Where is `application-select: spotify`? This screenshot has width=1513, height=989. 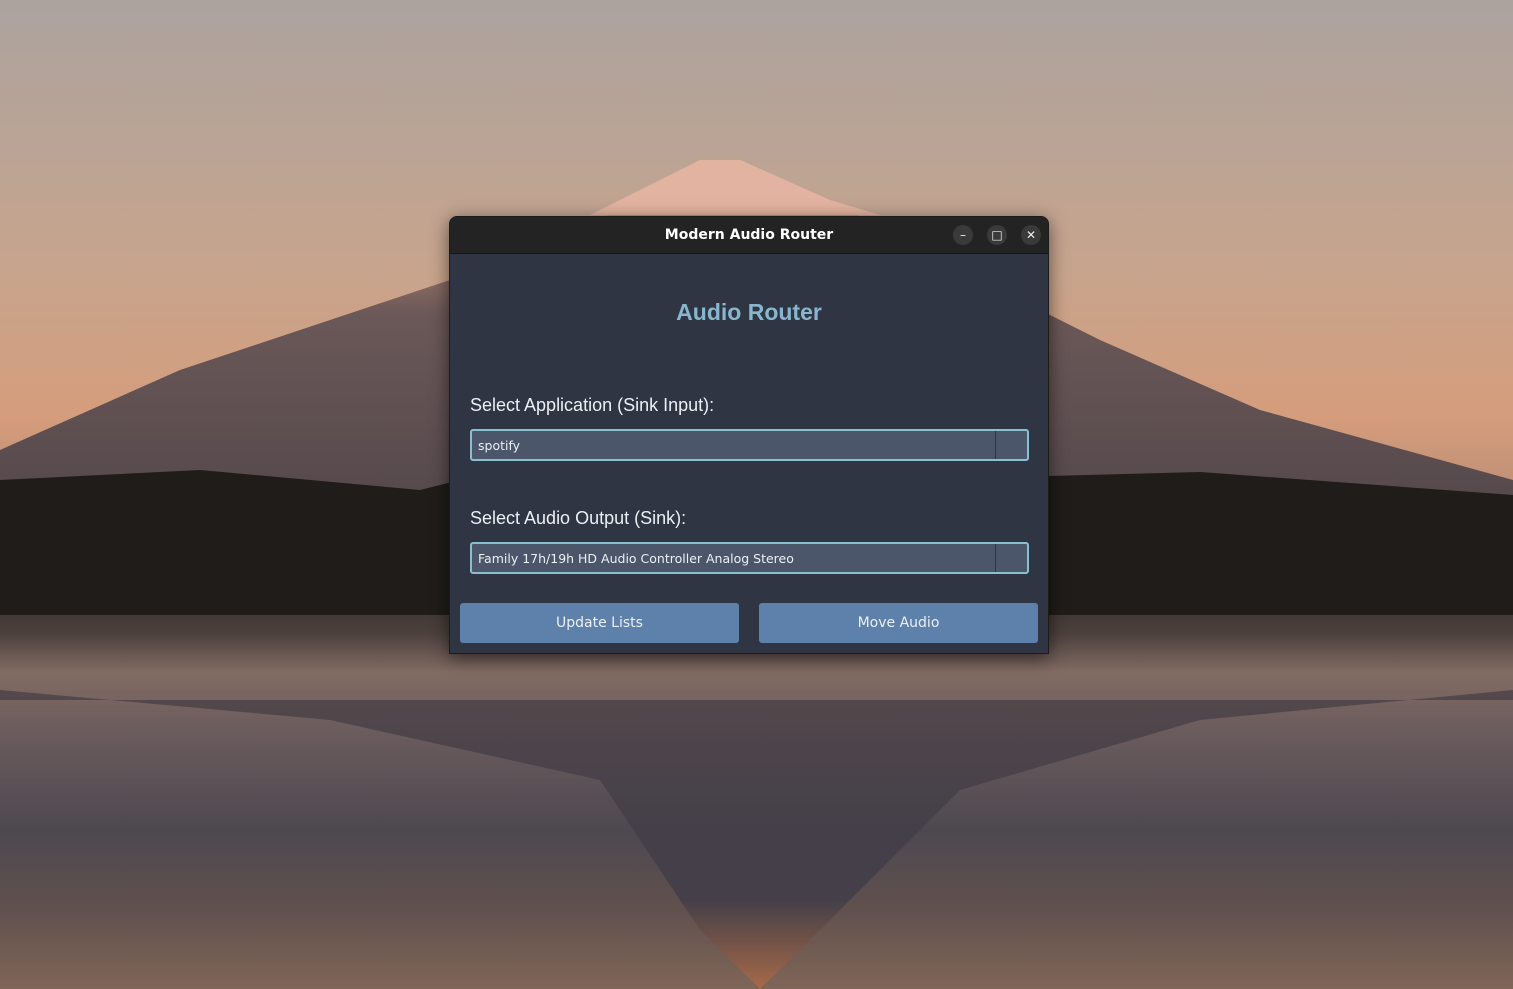 application-select: spotify is located at coordinates (749, 445).